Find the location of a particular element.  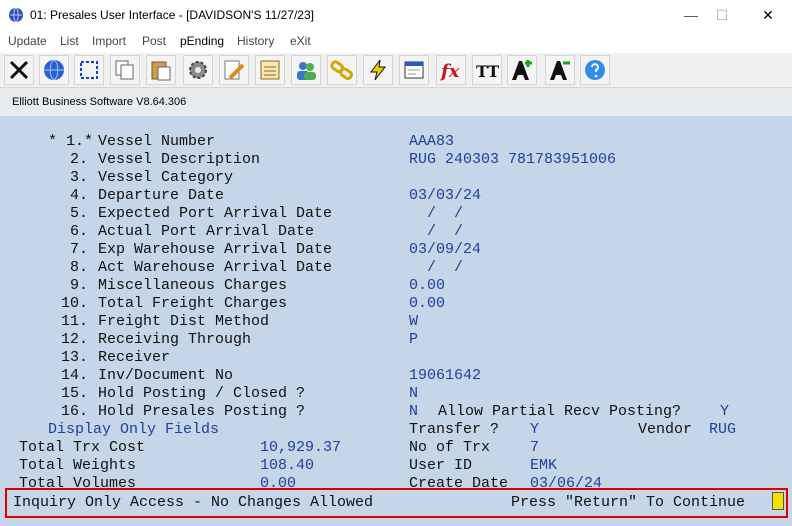

menu-update: Update is located at coordinates (27, 41).